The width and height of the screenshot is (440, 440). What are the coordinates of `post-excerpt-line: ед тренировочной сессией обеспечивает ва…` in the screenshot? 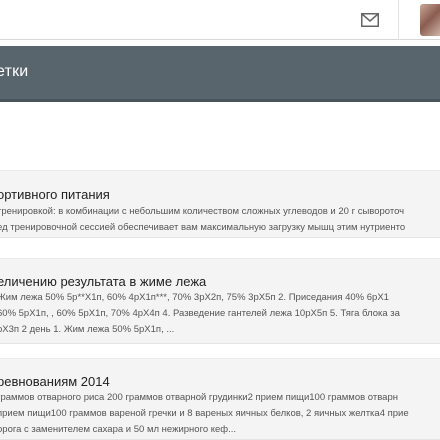 It's located at (203, 227).